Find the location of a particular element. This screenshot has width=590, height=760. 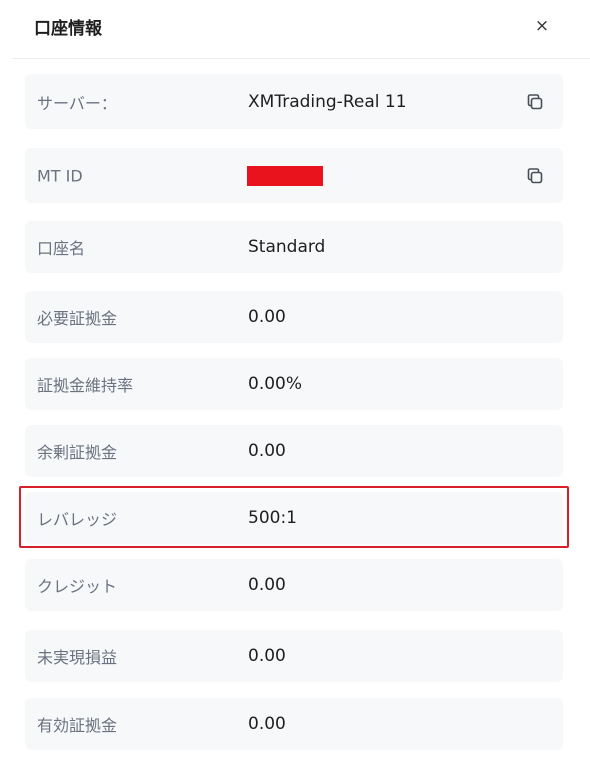

row-equity: 有効証拠金 0.00 is located at coordinates (294, 724).